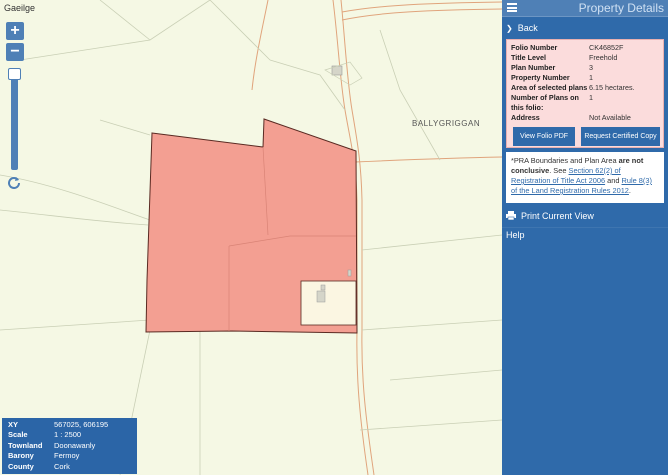 The height and width of the screenshot is (475, 668). I want to click on print-label: Print Current View, so click(557, 216).